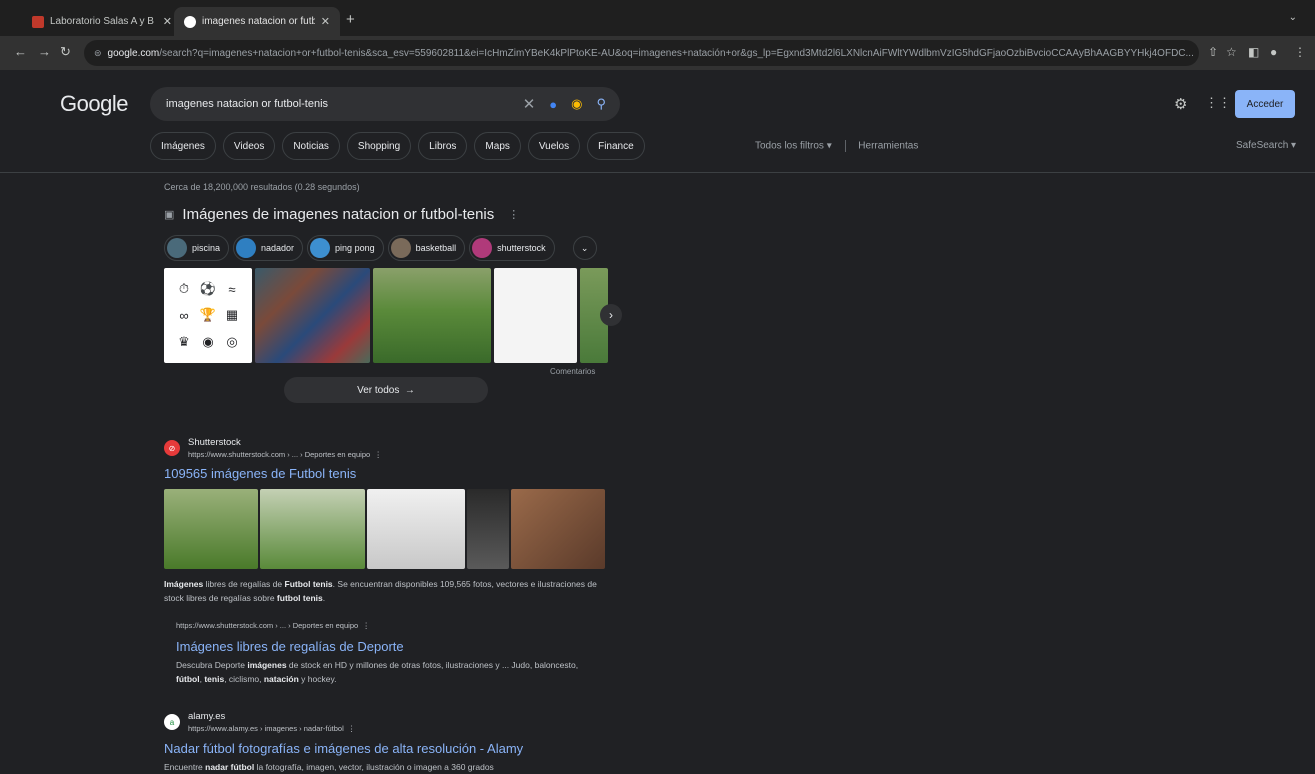 The height and width of the screenshot is (774, 1315). I want to click on new-tab-icon: +, so click(350, 19).